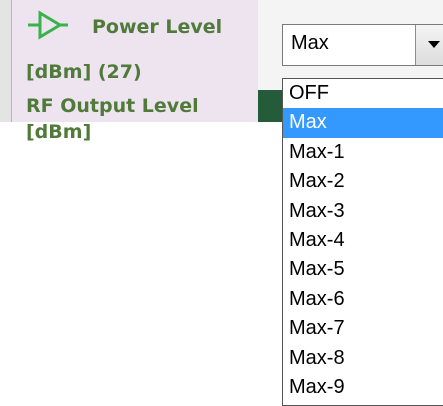 The height and width of the screenshot is (406, 443). I want to click on dropdown-option-max-9: Max-9, so click(363, 387).